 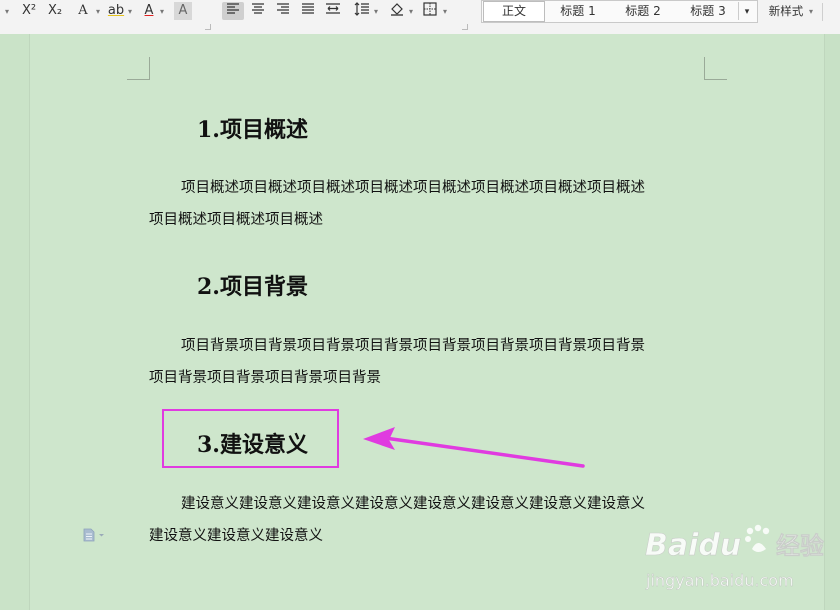 I want to click on style-gallery-more-button: ▾, so click(x=746, y=11).